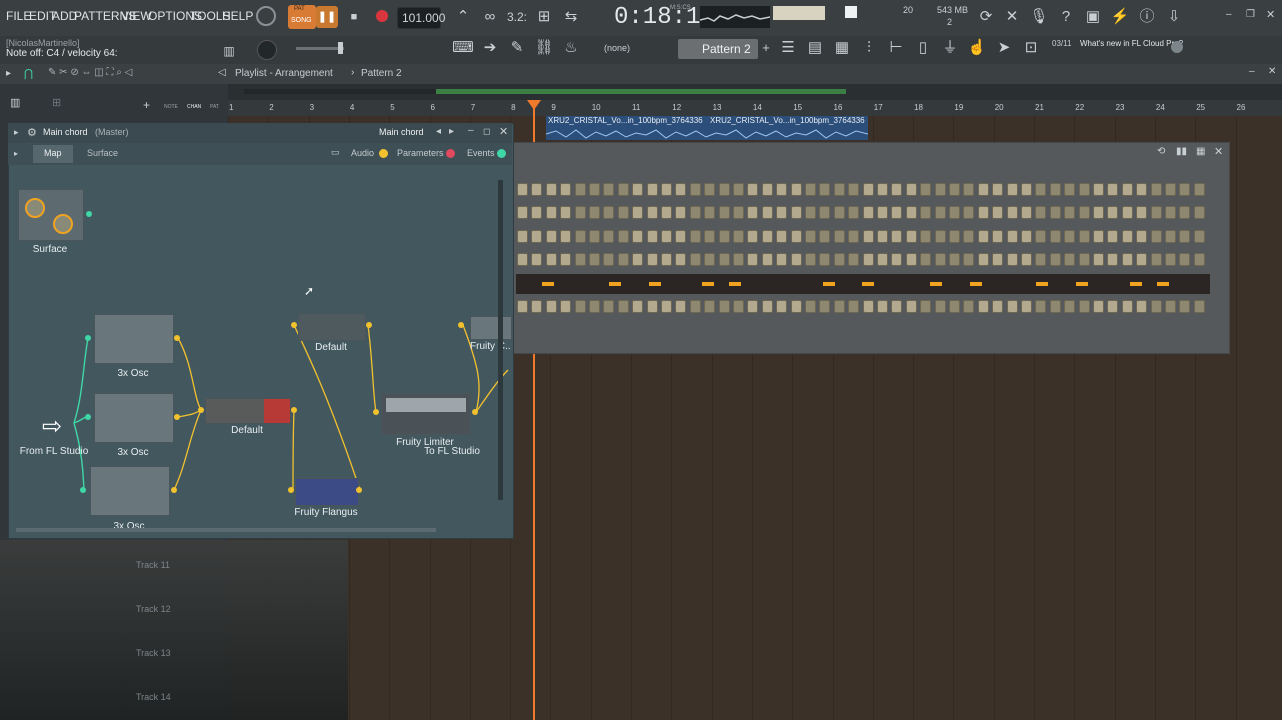 The width and height of the screenshot is (1282, 720). What do you see at coordinates (1093, 17) in the screenshot?
I see `save-icon: ▣` at bounding box center [1093, 17].